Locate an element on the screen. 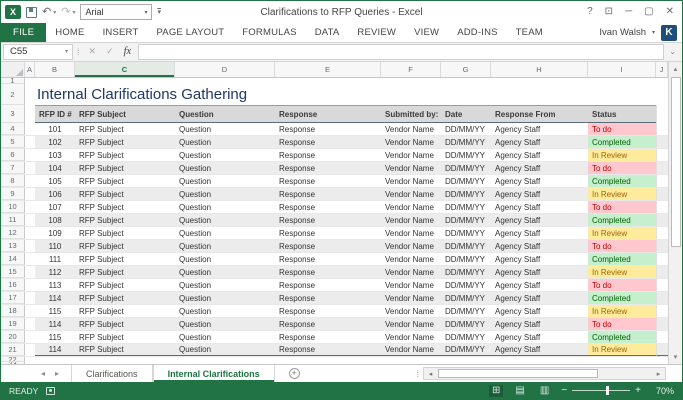 The image size is (683, 400). header-response: Response is located at coordinates (328, 114).